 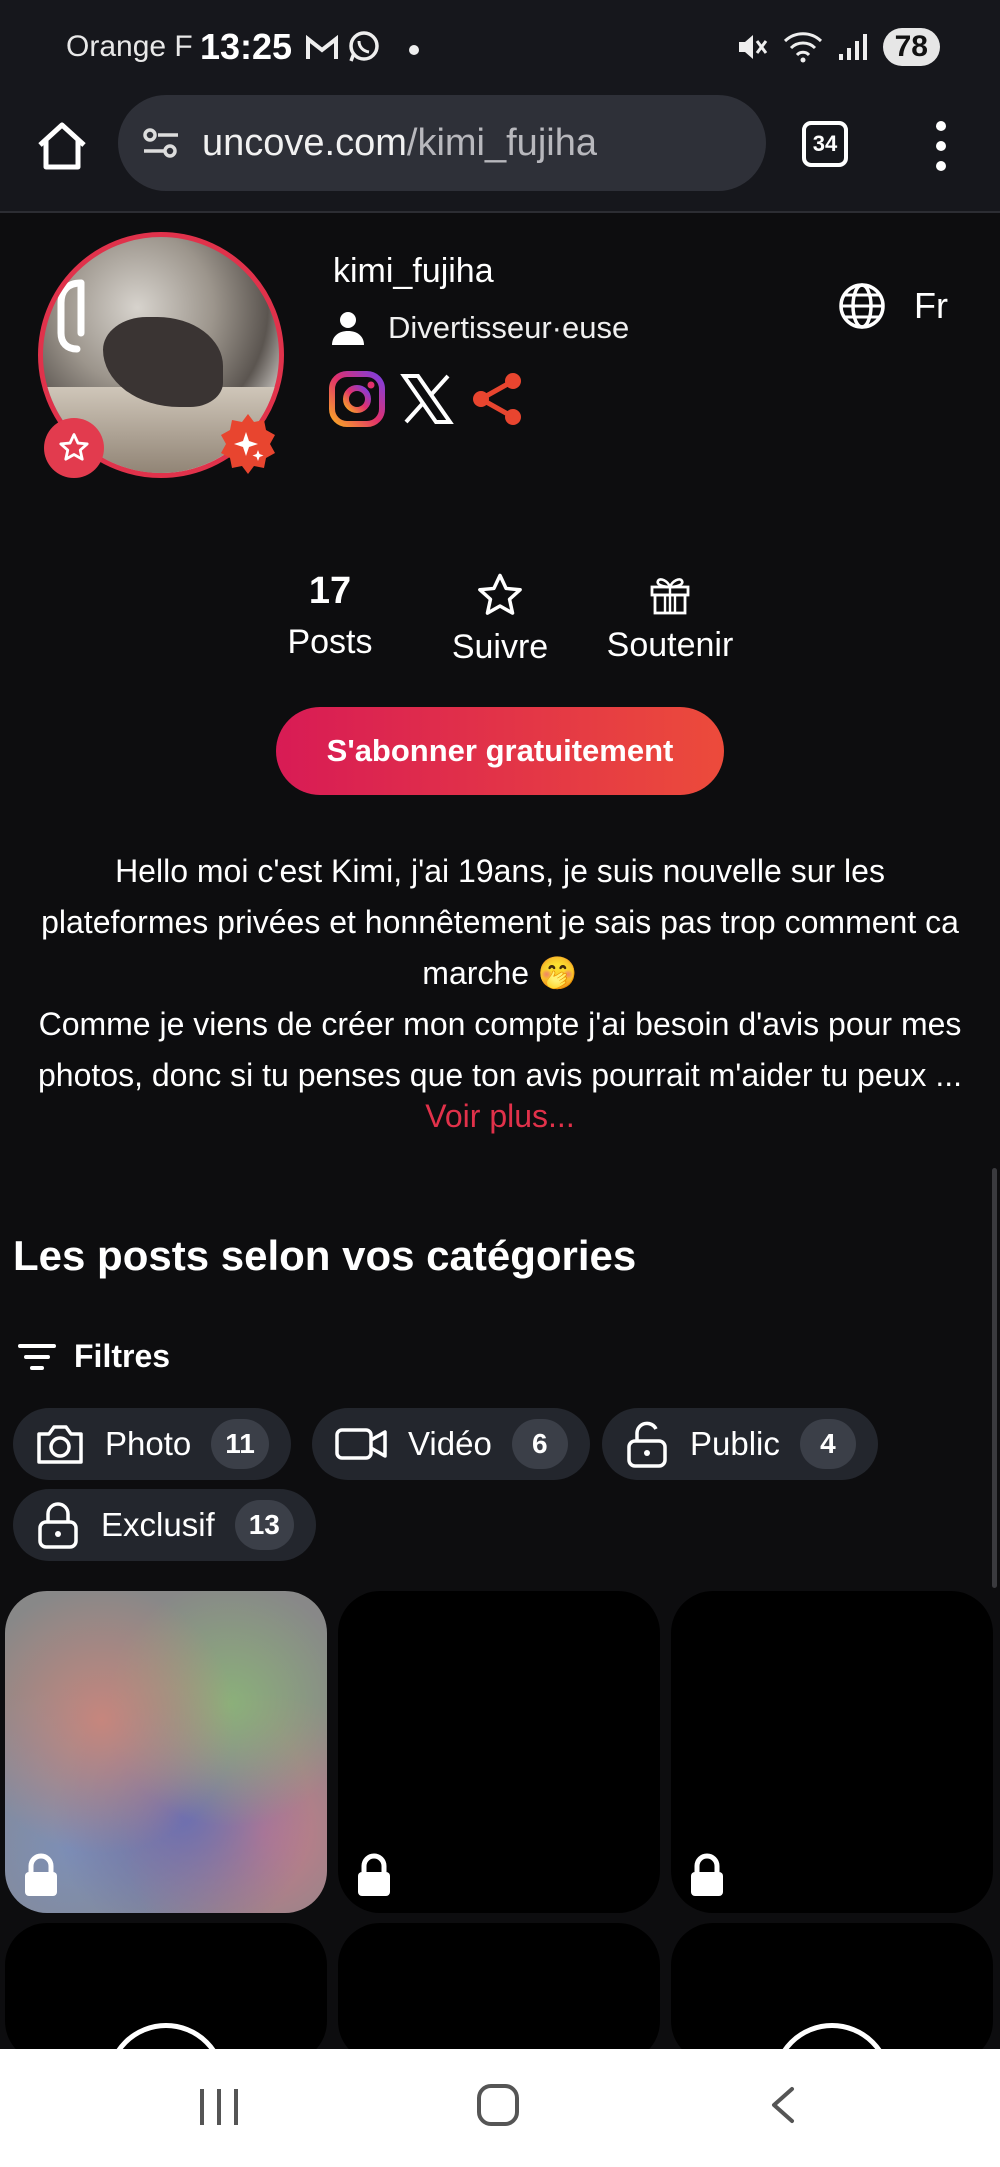 I want to click on follow-label: Suivre, so click(x=500, y=647).